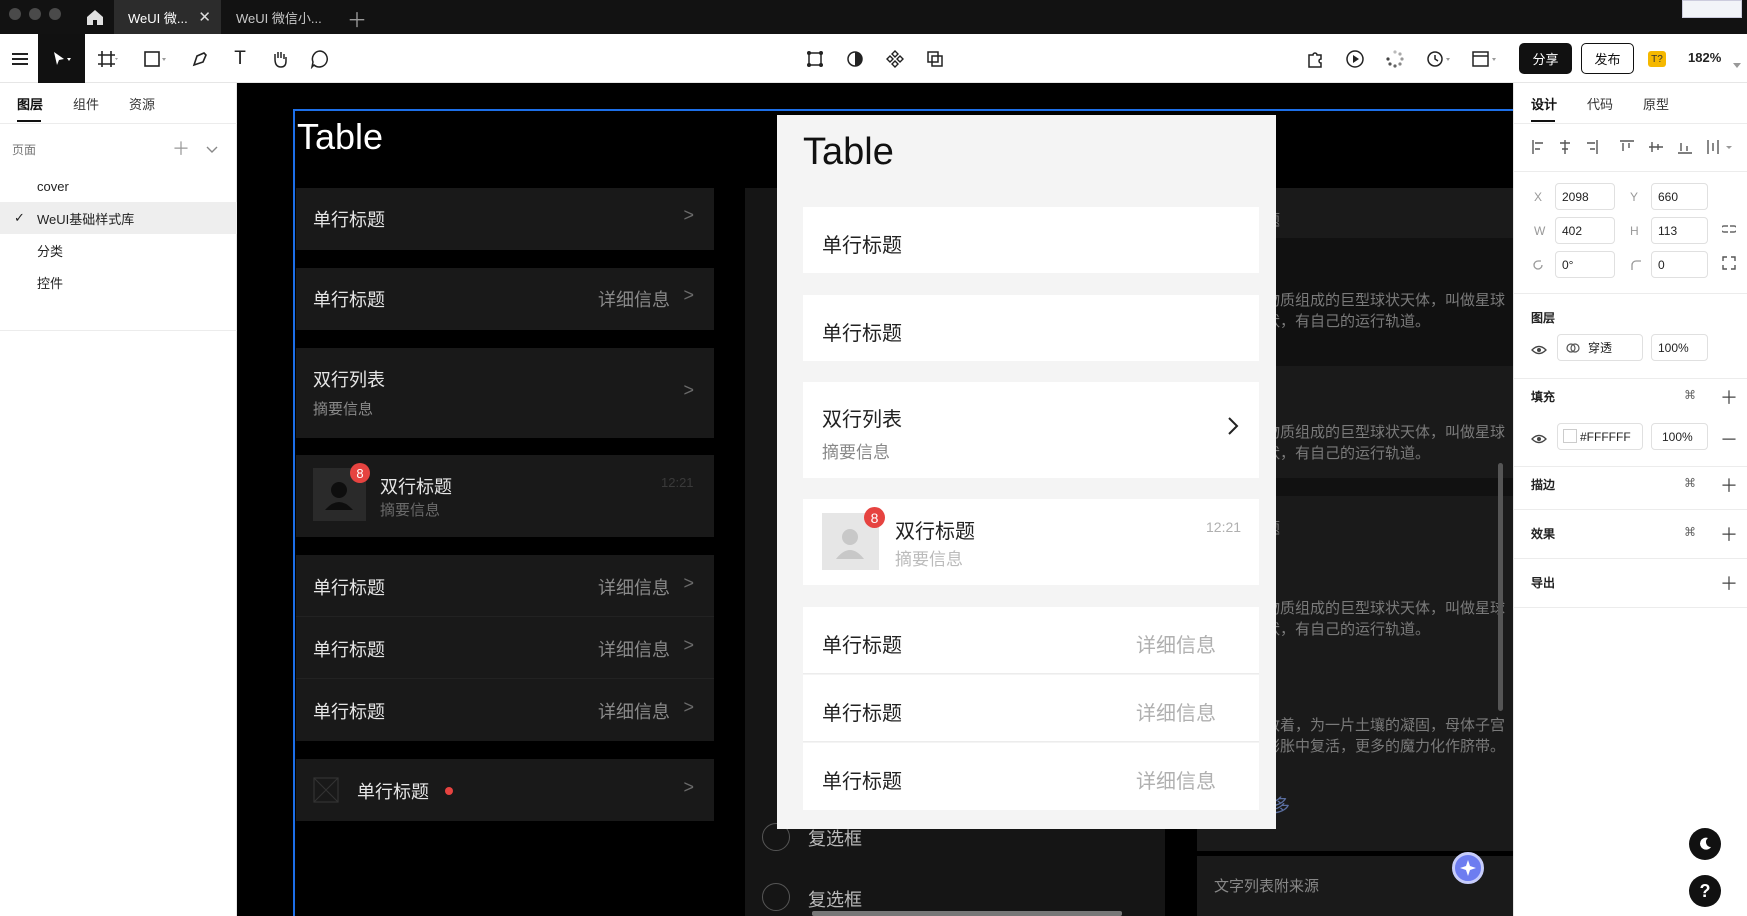  What do you see at coordinates (895, 58) in the screenshot?
I see `create-component-icon` at bounding box center [895, 58].